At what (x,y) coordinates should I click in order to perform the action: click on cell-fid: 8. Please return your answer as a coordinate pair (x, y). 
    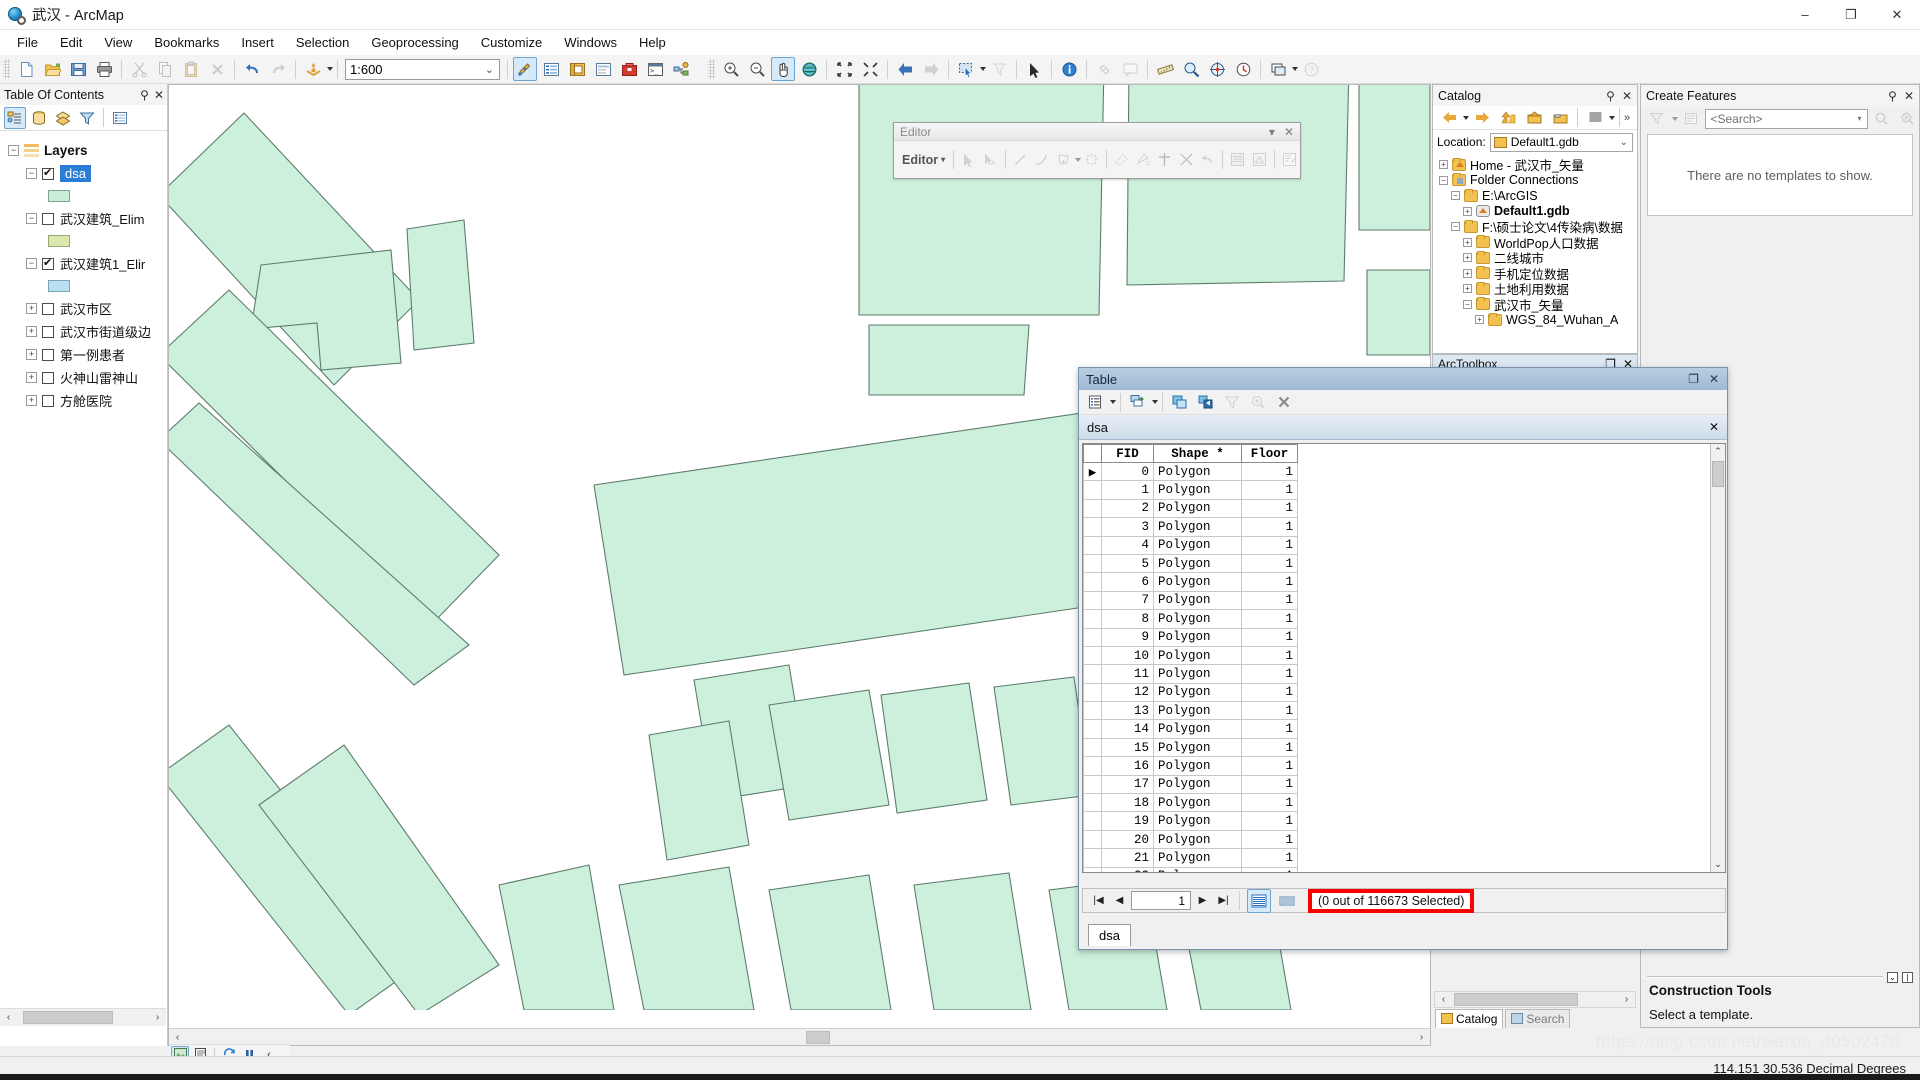
    Looking at the image, I should click on (1127, 619).